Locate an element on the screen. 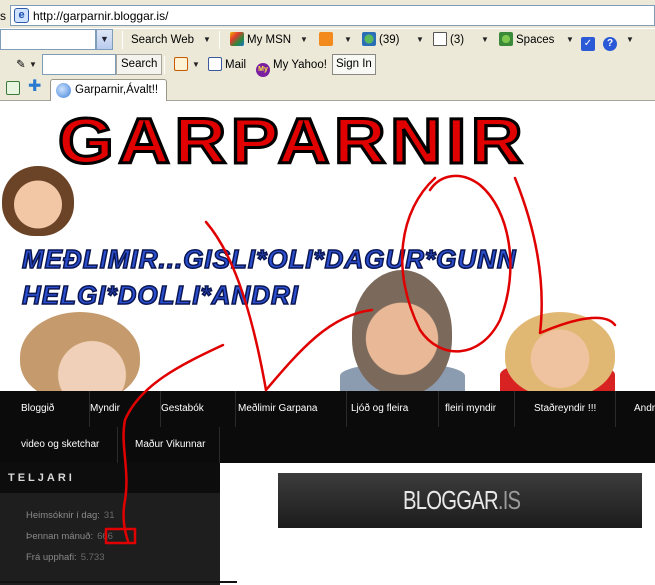 This screenshot has width=655, height=585. divider is located at coordinates (118, 582).